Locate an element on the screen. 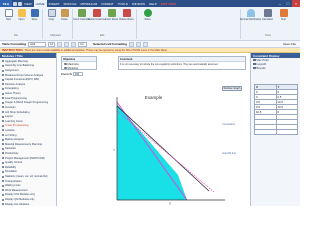 The height and width of the screenshot is (240, 320). group-tools-label: Tools is located at coordinates (268, 35).